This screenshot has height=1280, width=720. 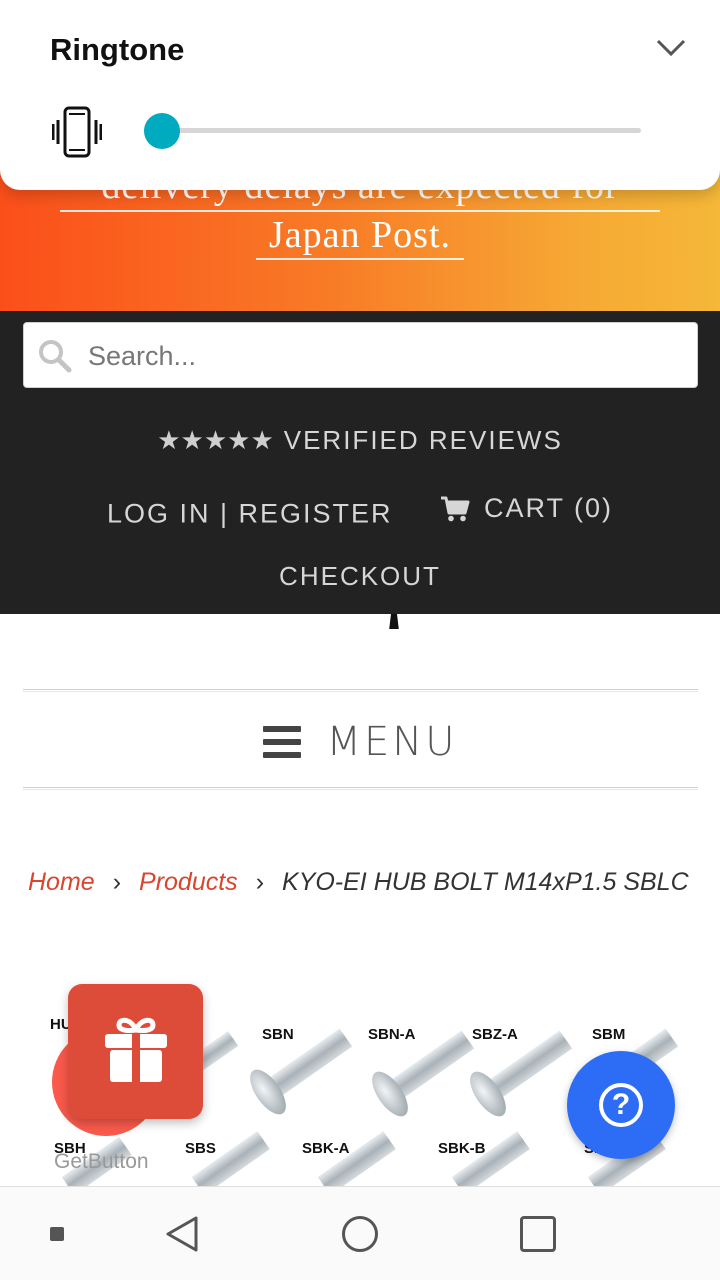 What do you see at coordinates (538, 1234) in the screenshot?
I see `recents-icon` at bounding box center [538, 1234].